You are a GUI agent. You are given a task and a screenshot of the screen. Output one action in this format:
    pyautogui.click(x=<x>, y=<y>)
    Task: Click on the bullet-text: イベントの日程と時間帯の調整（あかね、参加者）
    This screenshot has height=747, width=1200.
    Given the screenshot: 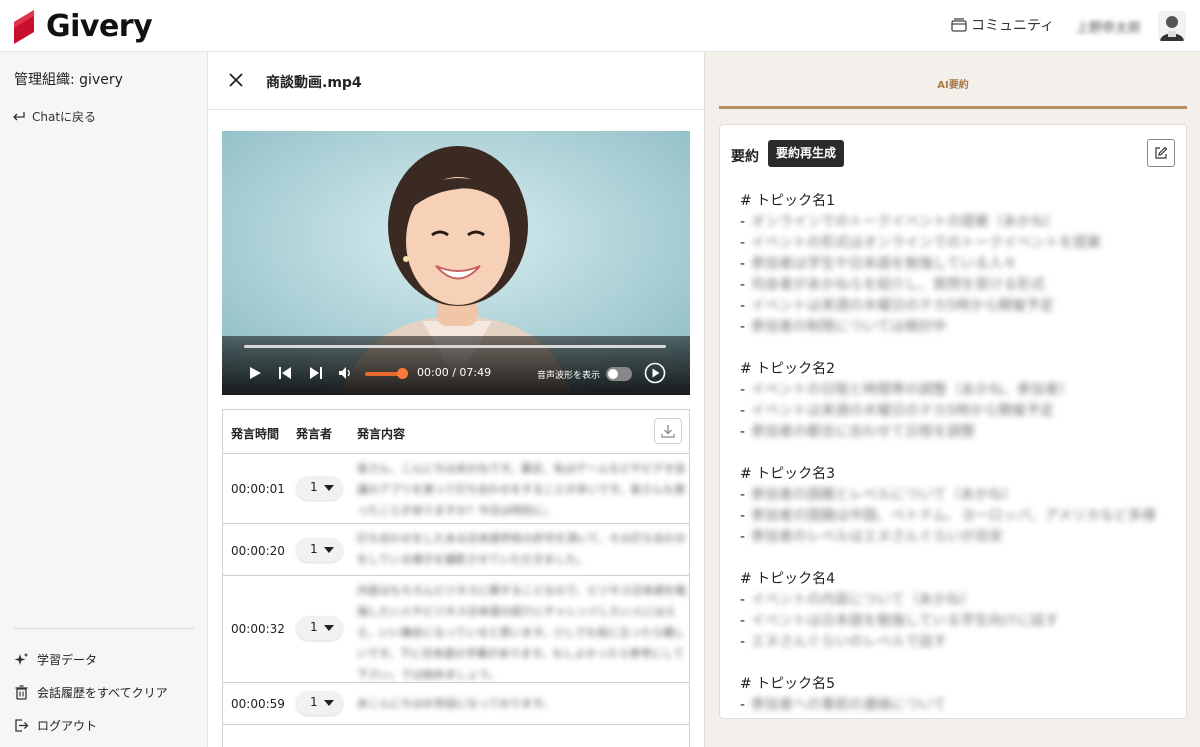 What is the action you would take?
    pyautogui.click(x=912, y=390)
    